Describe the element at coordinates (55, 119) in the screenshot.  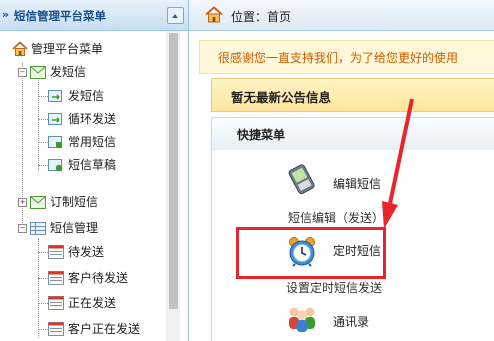
I see `loop-send-icon` at that location.